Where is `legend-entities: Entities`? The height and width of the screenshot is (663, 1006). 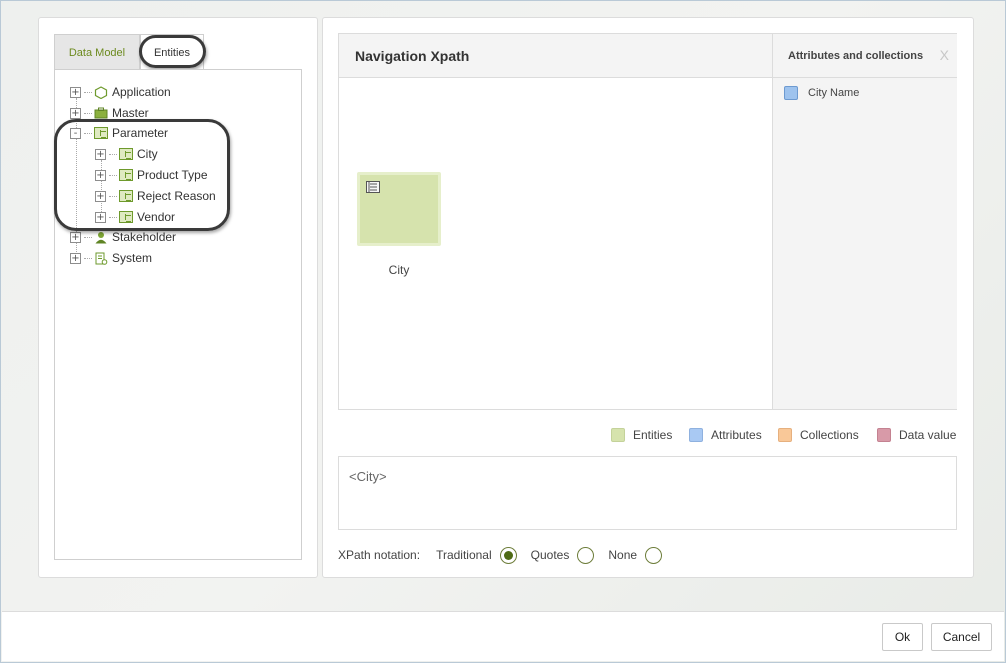 legend-entities: Entities is located at coordinates (641, 435).